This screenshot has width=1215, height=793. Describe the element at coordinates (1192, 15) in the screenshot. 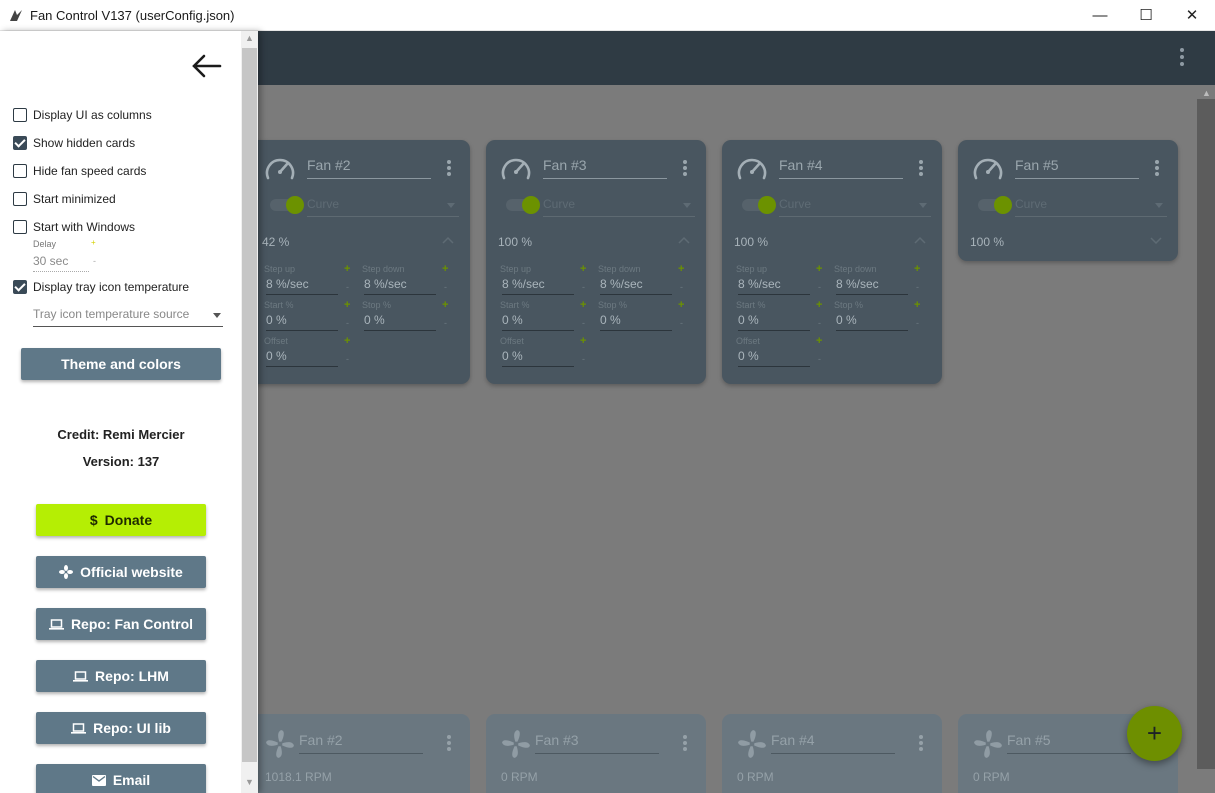

I see `close-button: ✕` at that location.